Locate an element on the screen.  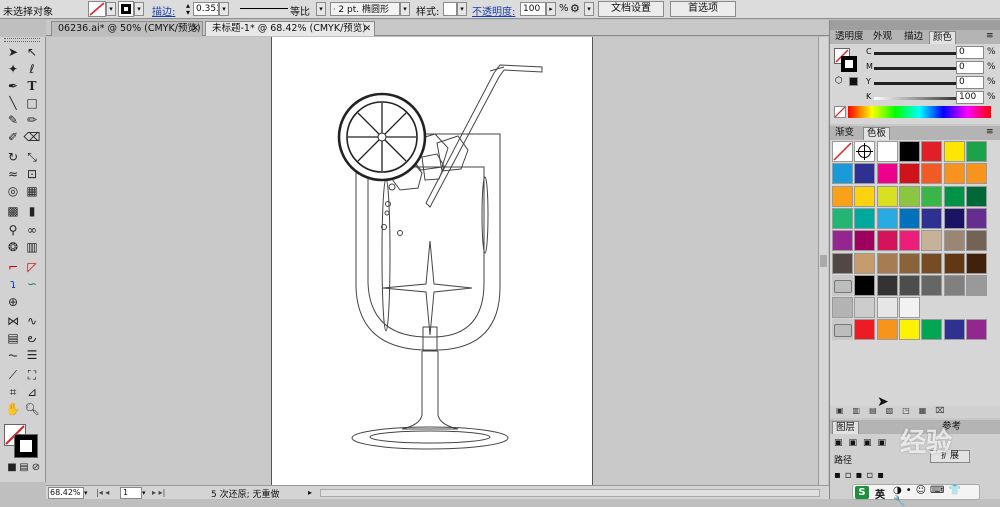
brush-definition: · 2 pt. 椭圆形 is located at coordinates (365, 9).